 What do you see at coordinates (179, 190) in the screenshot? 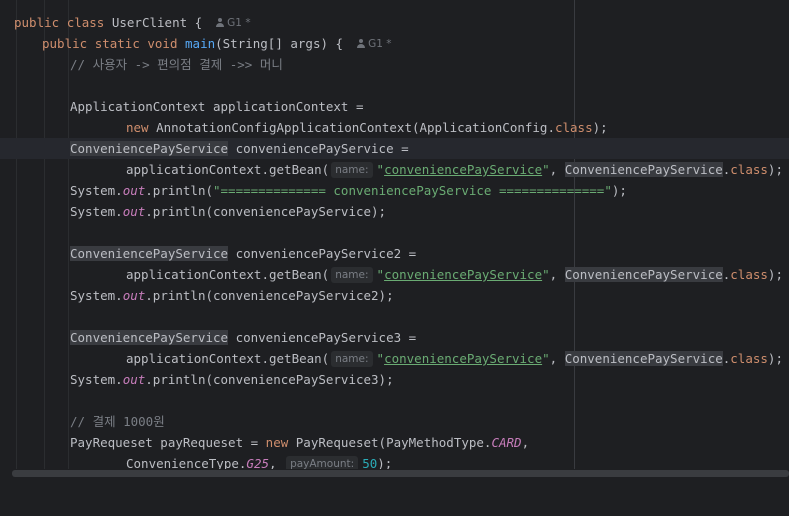
I see `statement: .println(` at bounding box center [179, 190].